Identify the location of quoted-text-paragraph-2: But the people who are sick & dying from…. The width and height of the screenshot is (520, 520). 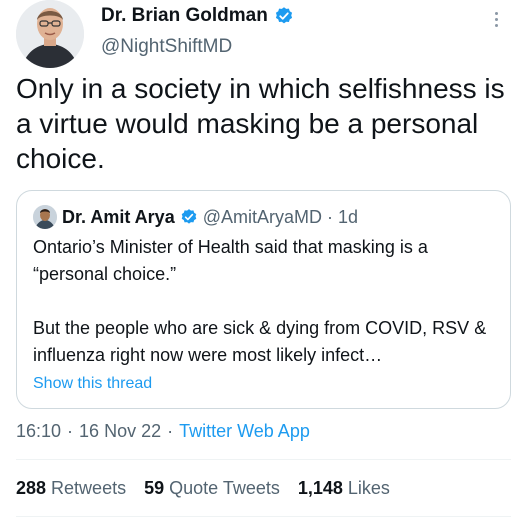
(260, 341).